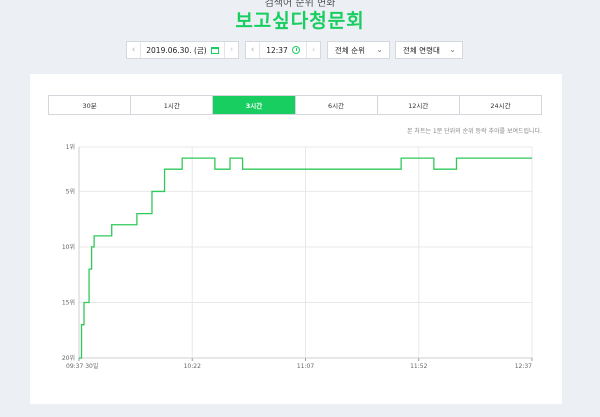 The height and width of the screenshot is (417, 600). Describe the element at coordinates (523, 366) in the screenshot. I see `x-tick-label: 12:37` at that location.